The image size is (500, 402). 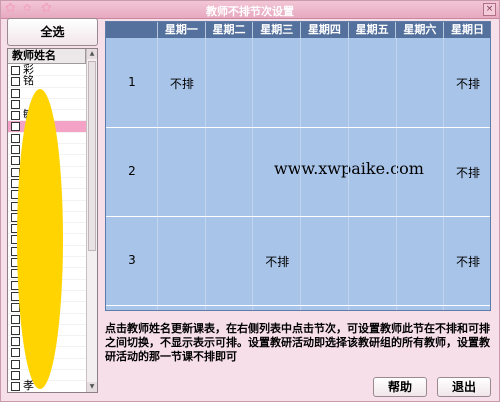 What do you see at coordinates (28, 81) in the screenshot?
I see `teacher-name: 铭` at bounding box center [28, 81].